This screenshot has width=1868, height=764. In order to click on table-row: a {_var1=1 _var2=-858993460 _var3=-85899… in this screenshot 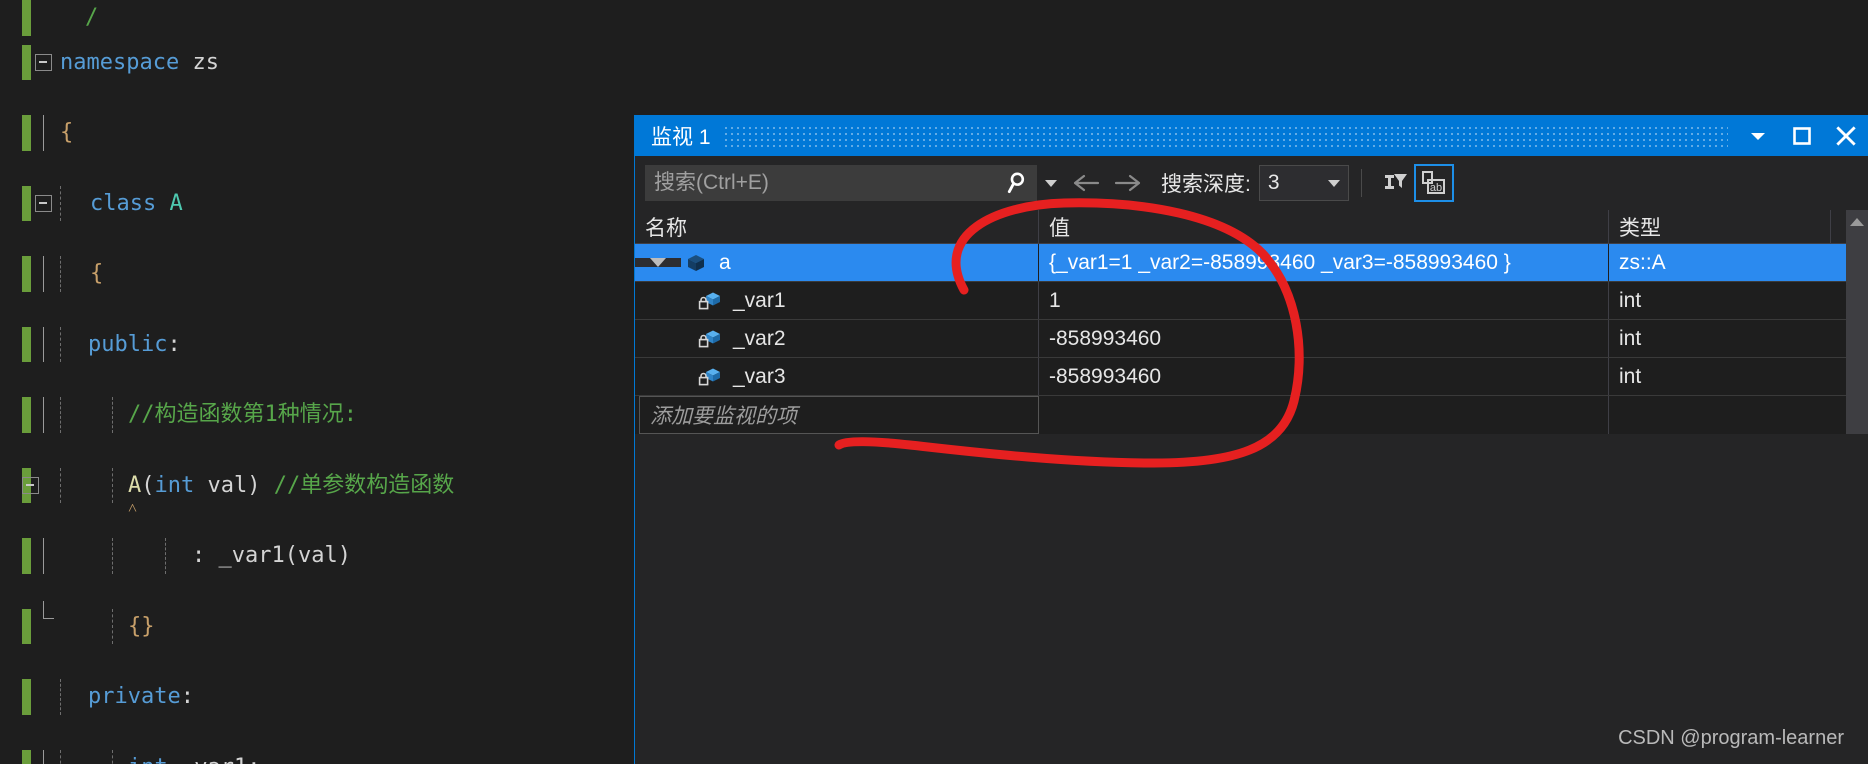, I will do `click(1251, 263)`.